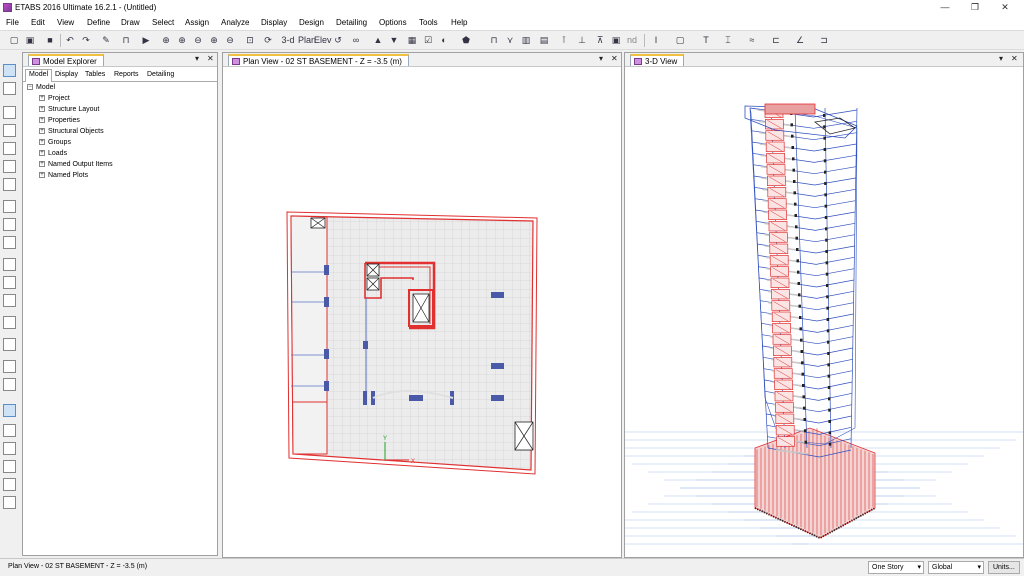 The image size is (1024, 576). What do you see at coordinates (9, 344) in the screenshot?
I see `draw-mesh-icon` at bounding box center [9, 344].